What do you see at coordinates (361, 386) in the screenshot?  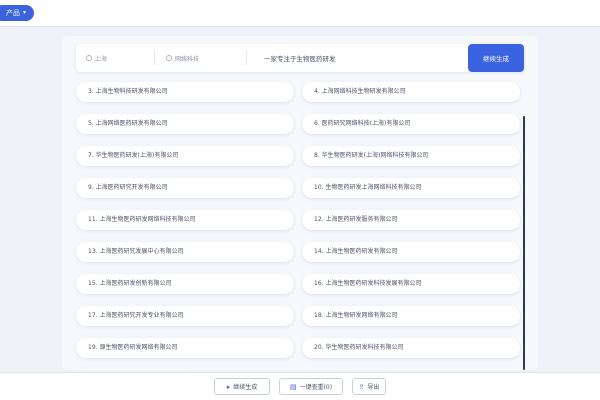 I see `export-icon: ⇪` at bounding box center [361, 386].